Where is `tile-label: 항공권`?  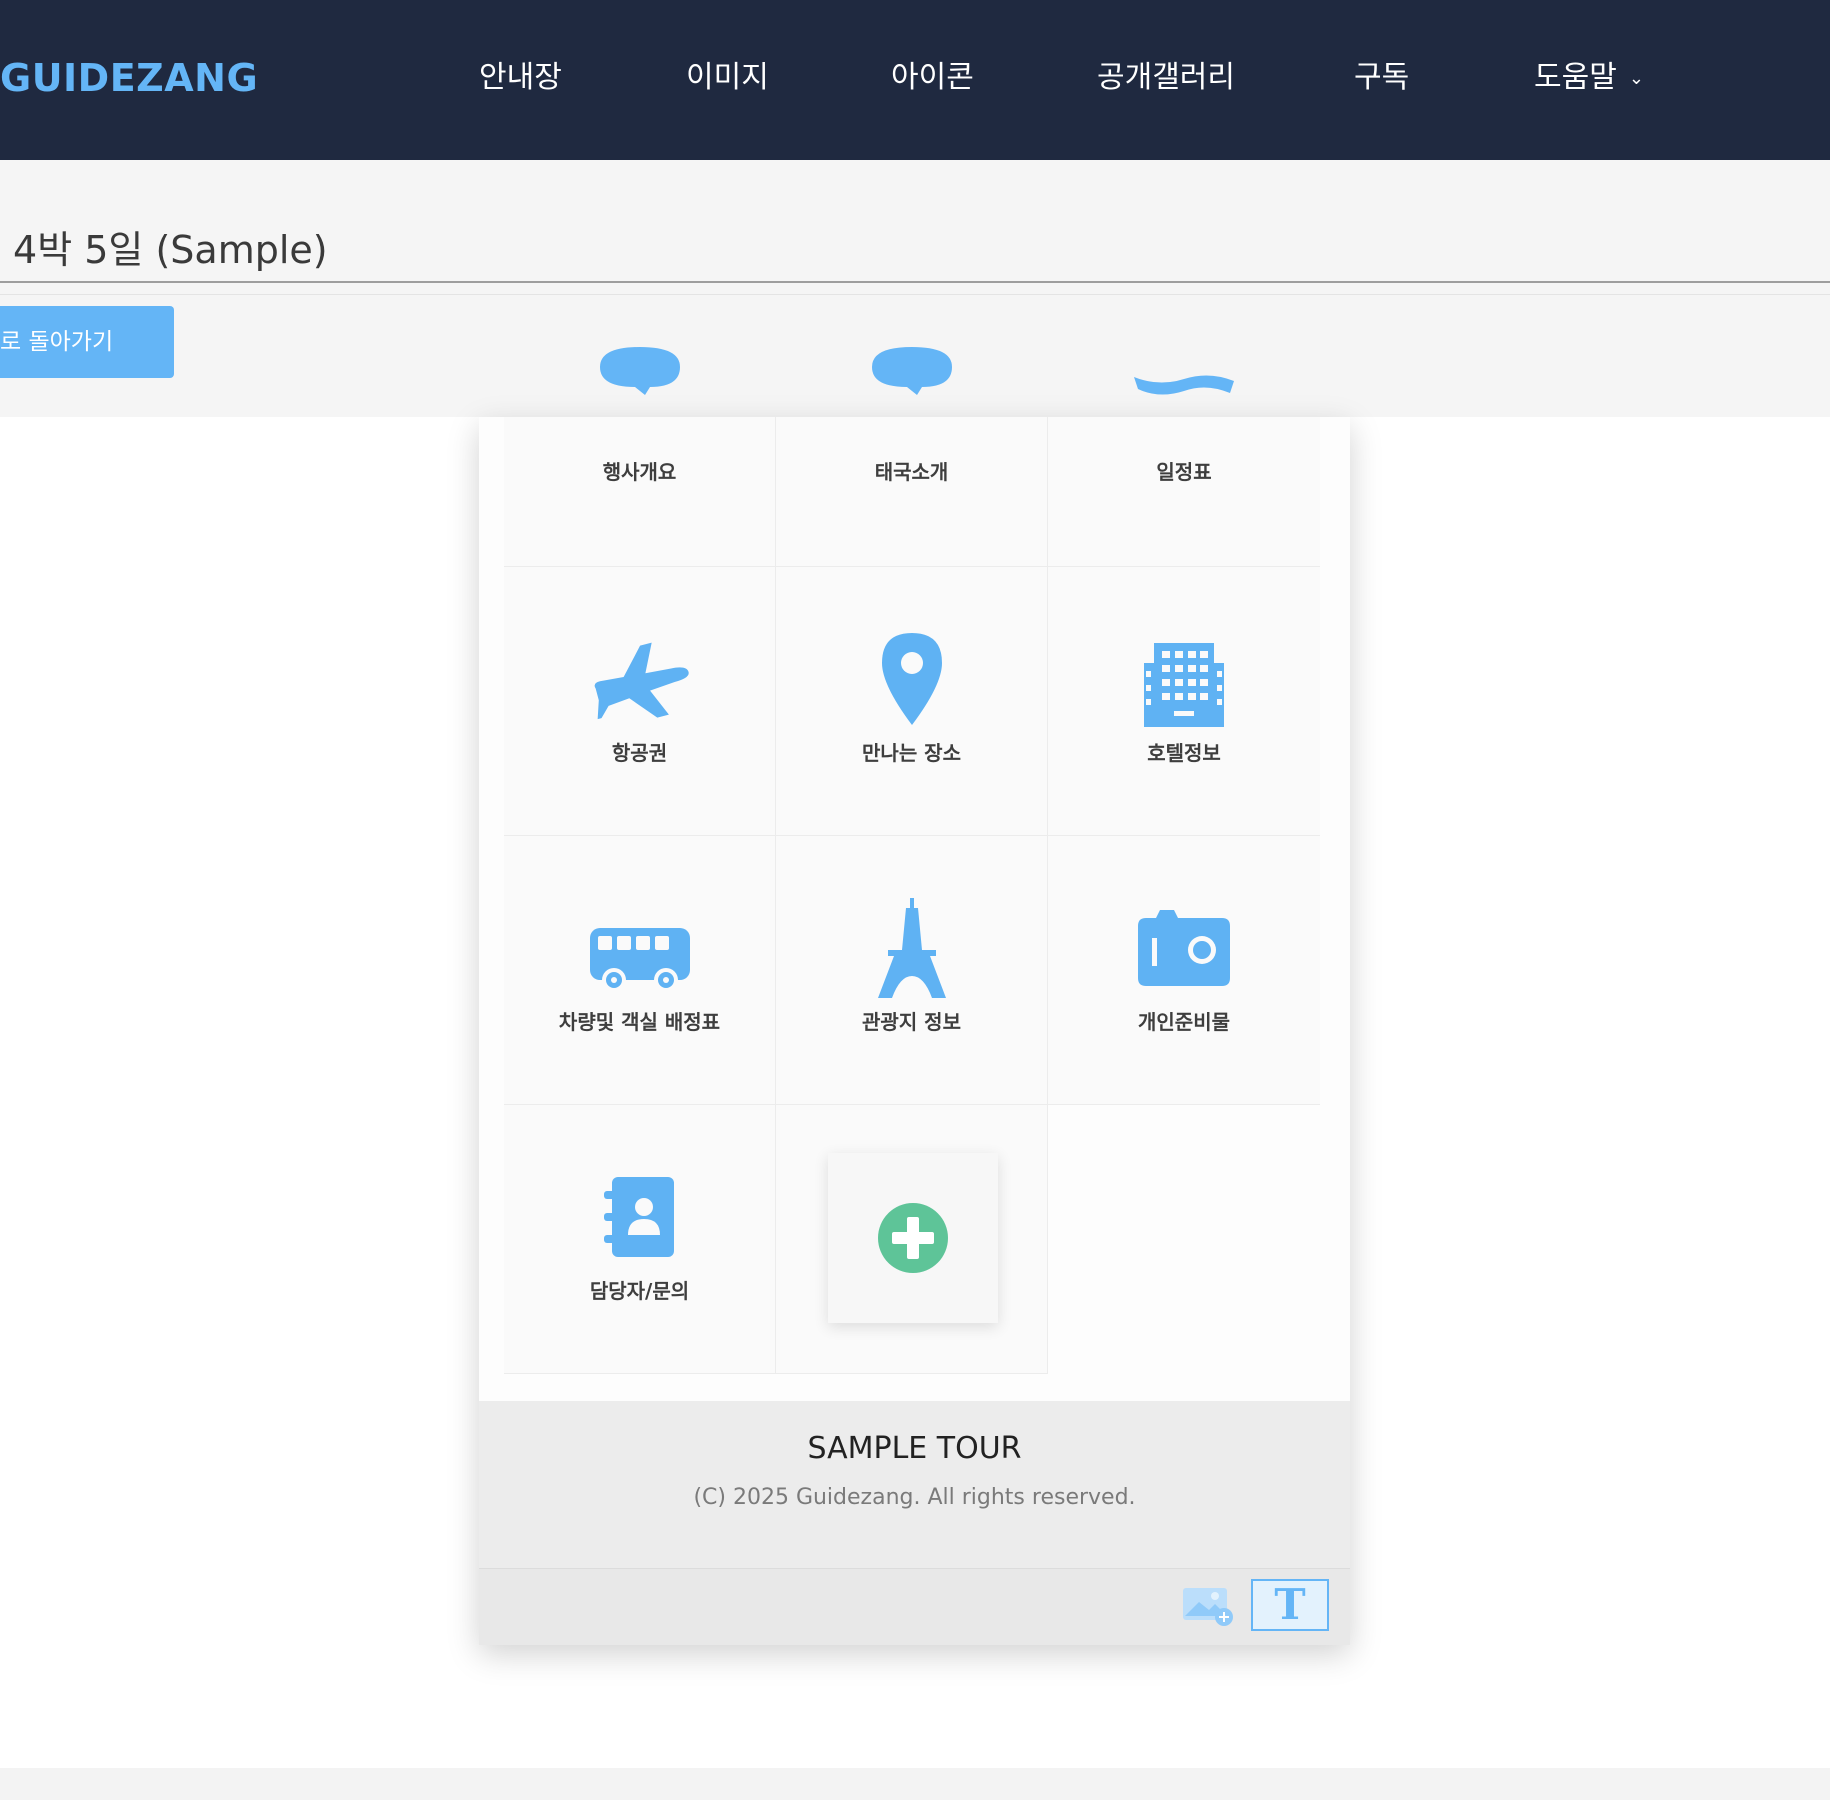
tile-label: 항공권 is located at coordinates (639, 753).